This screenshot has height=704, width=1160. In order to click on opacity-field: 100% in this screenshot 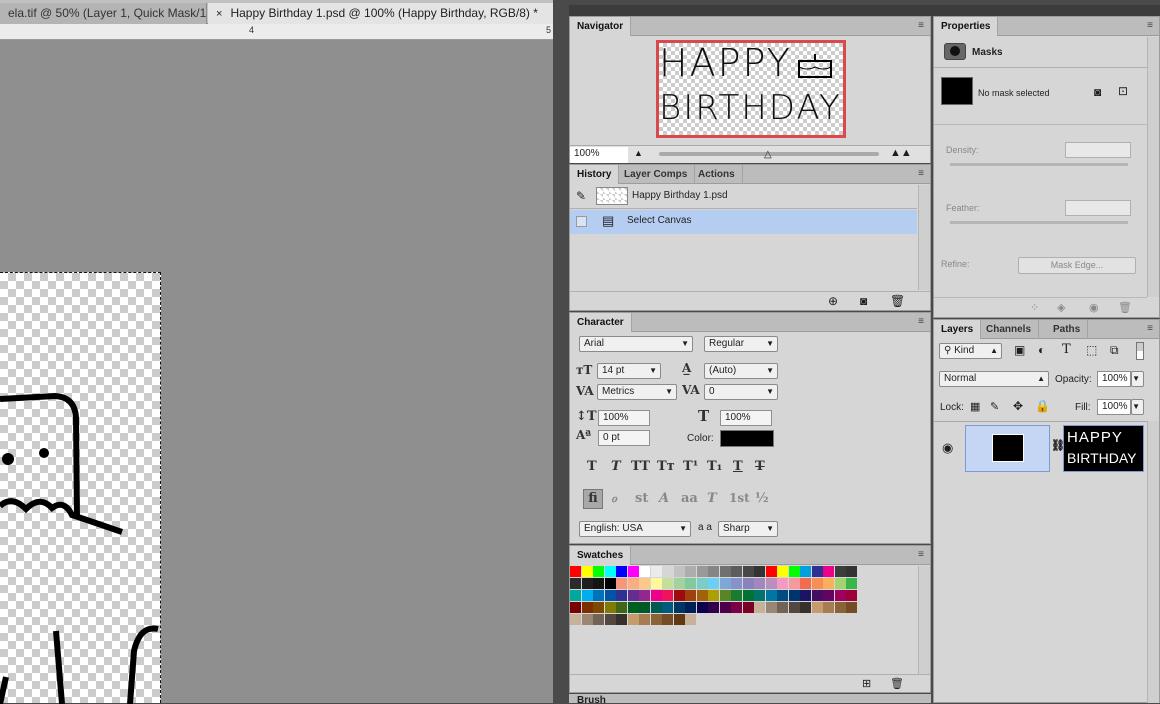, I will do `click(1114, 379)`.